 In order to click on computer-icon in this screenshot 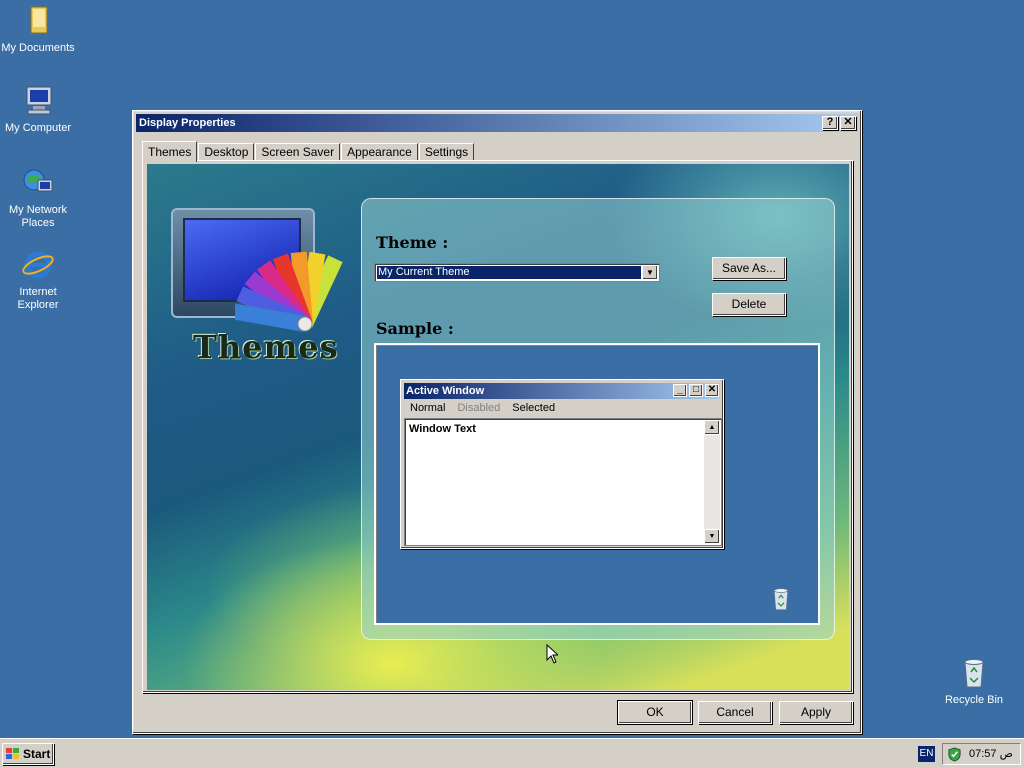, I will do `click(39, 100)`.